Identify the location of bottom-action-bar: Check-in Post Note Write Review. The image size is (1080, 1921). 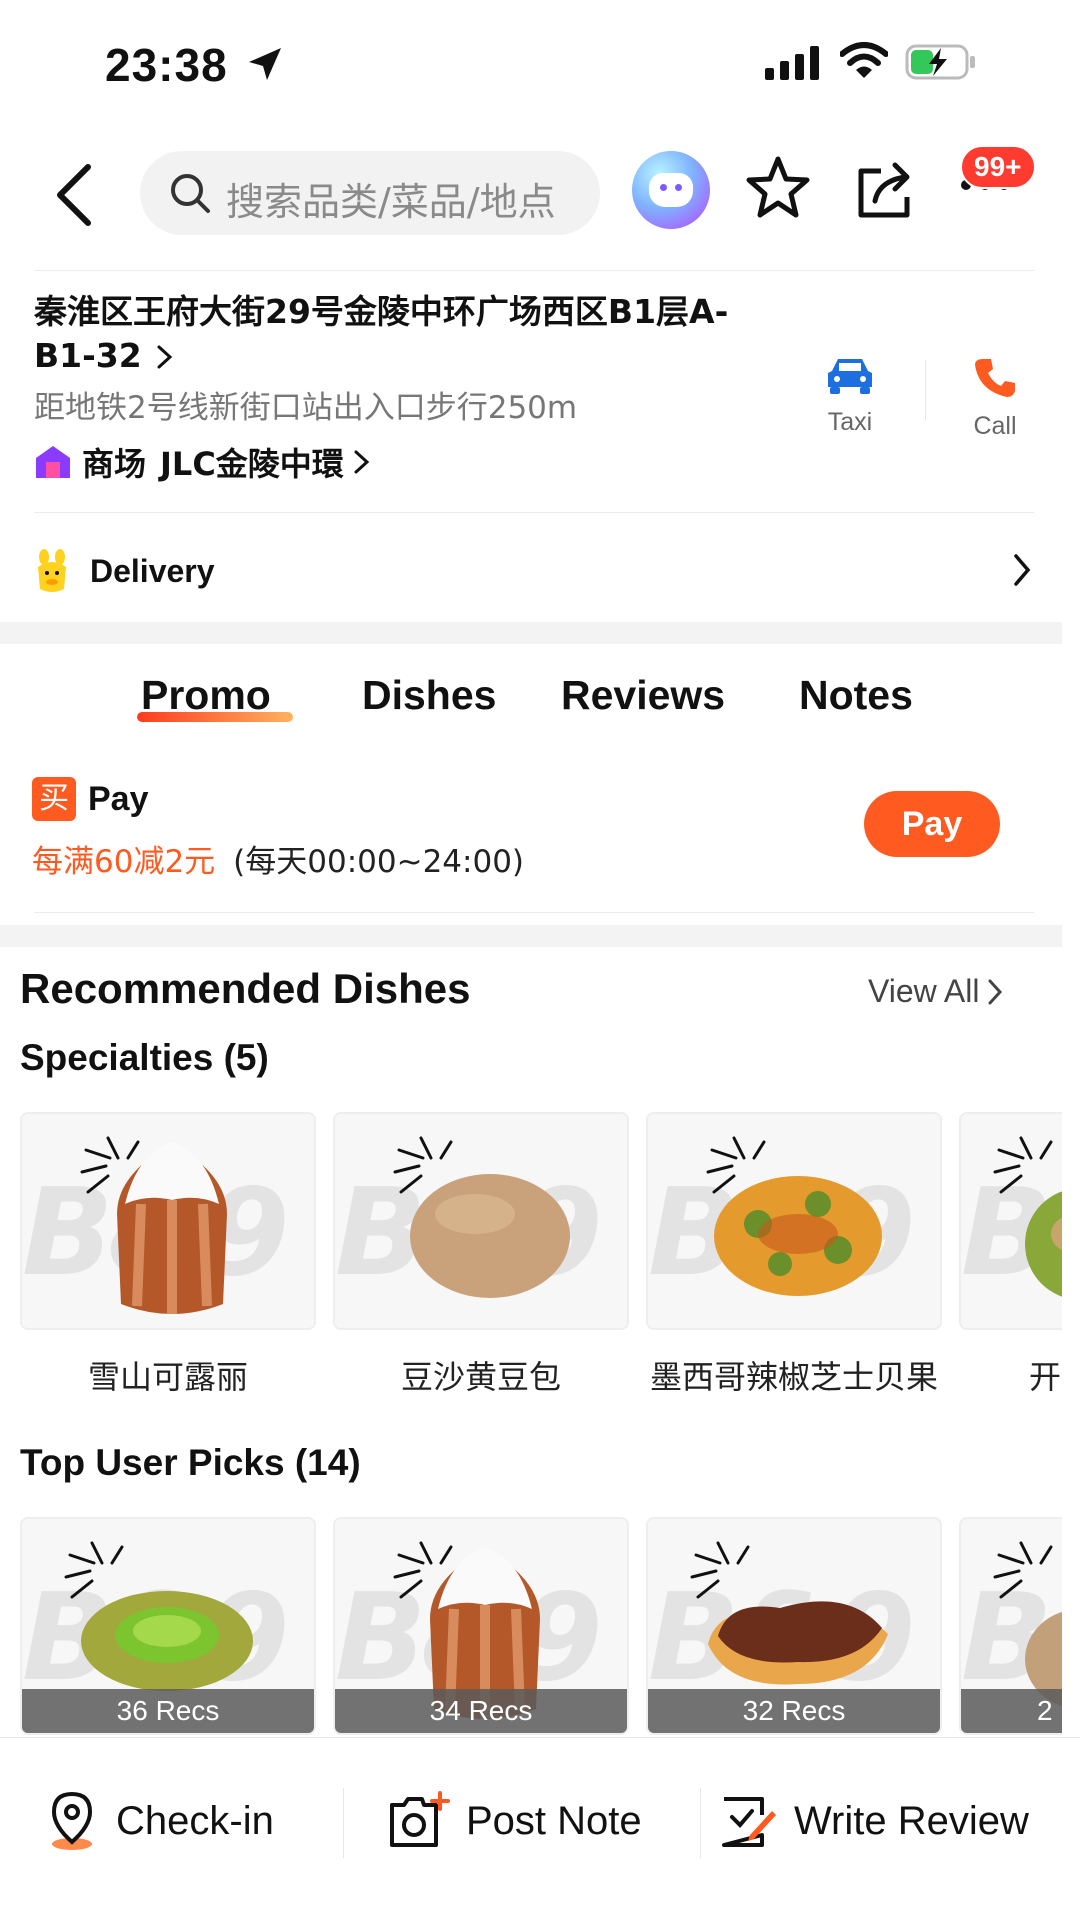
(540, 1829).